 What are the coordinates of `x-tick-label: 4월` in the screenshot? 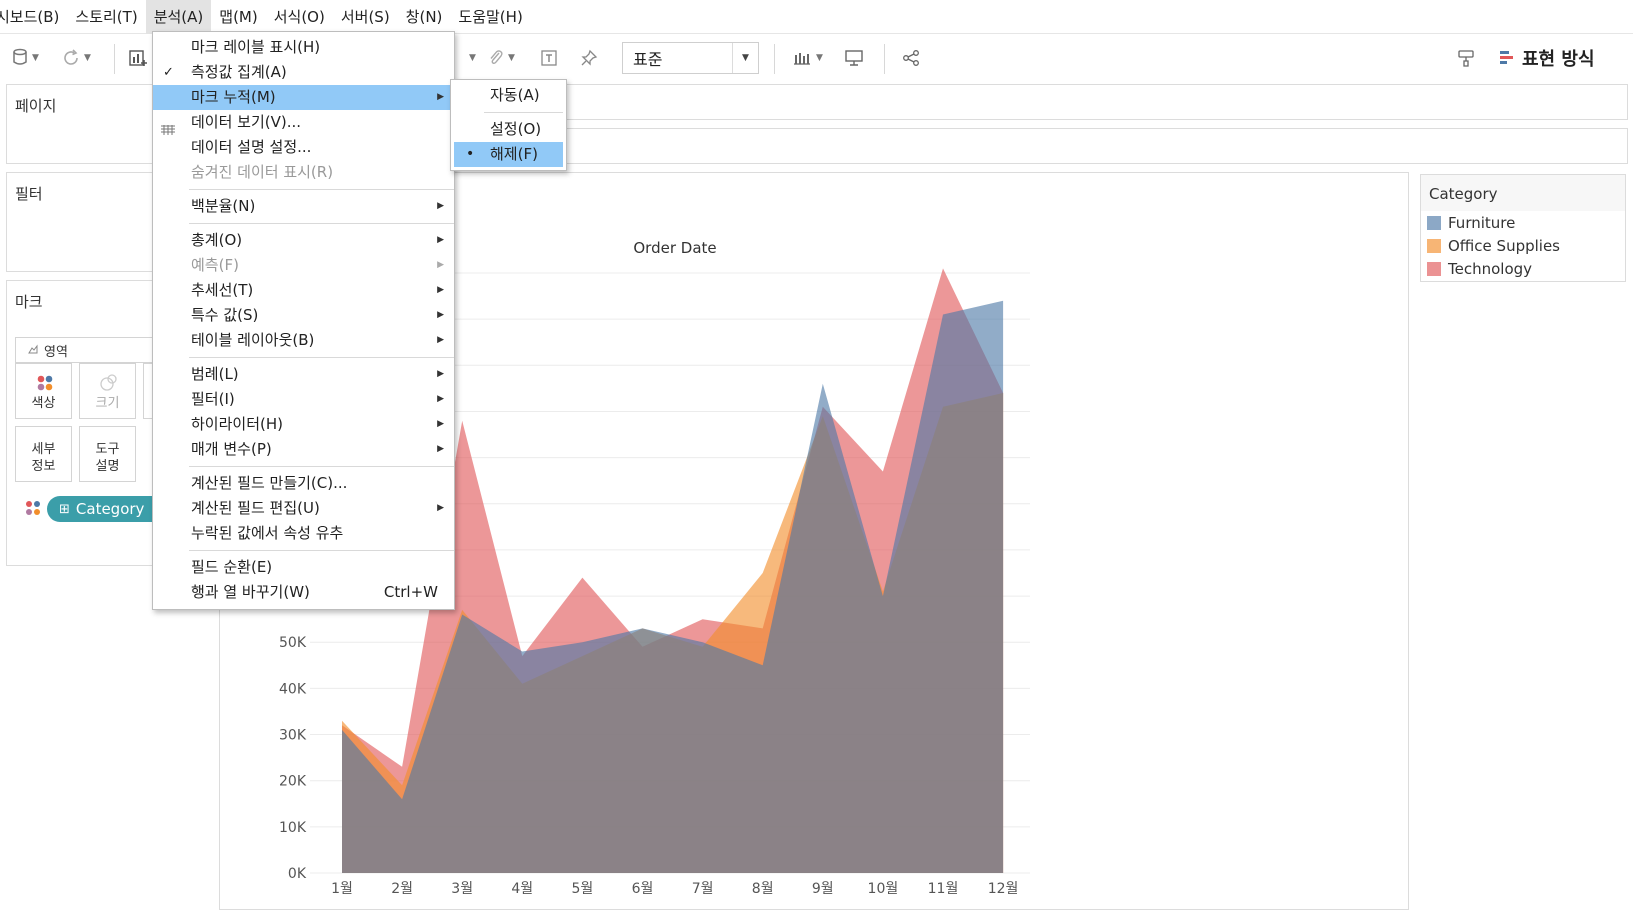 It's located at (522, 889).